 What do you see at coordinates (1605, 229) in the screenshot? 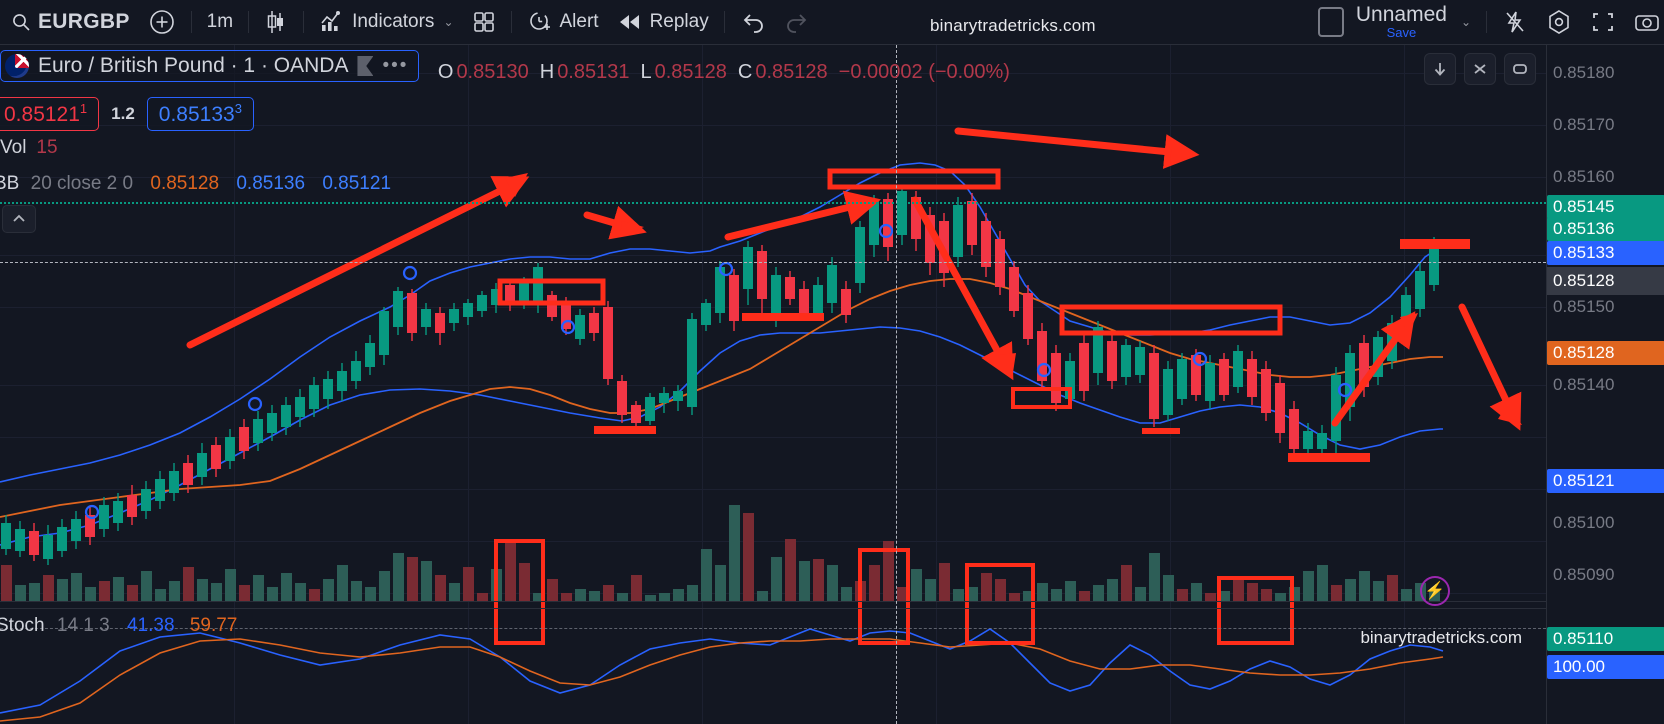
I see `price-label-bb-upper: 0.85136` at bounding box center [1605, 229].